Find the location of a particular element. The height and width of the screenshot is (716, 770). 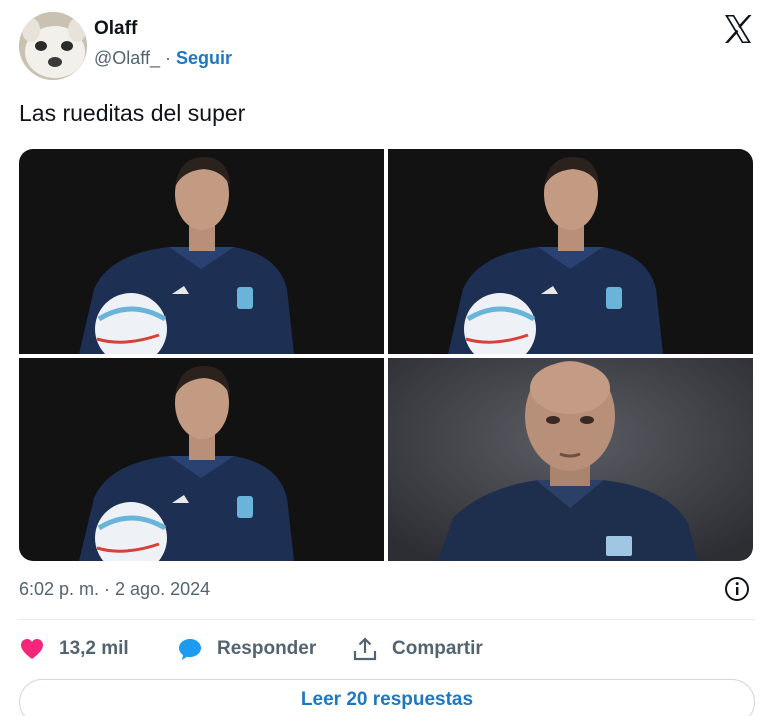

author-name: Olaff is located at coordinates (115, 29).